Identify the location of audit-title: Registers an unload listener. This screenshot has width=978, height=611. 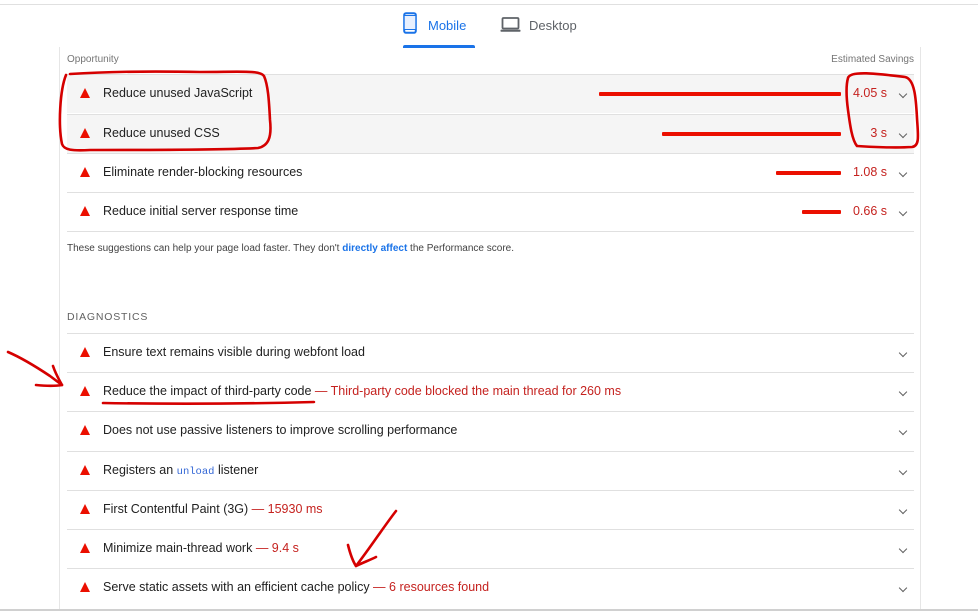
(181, 470).